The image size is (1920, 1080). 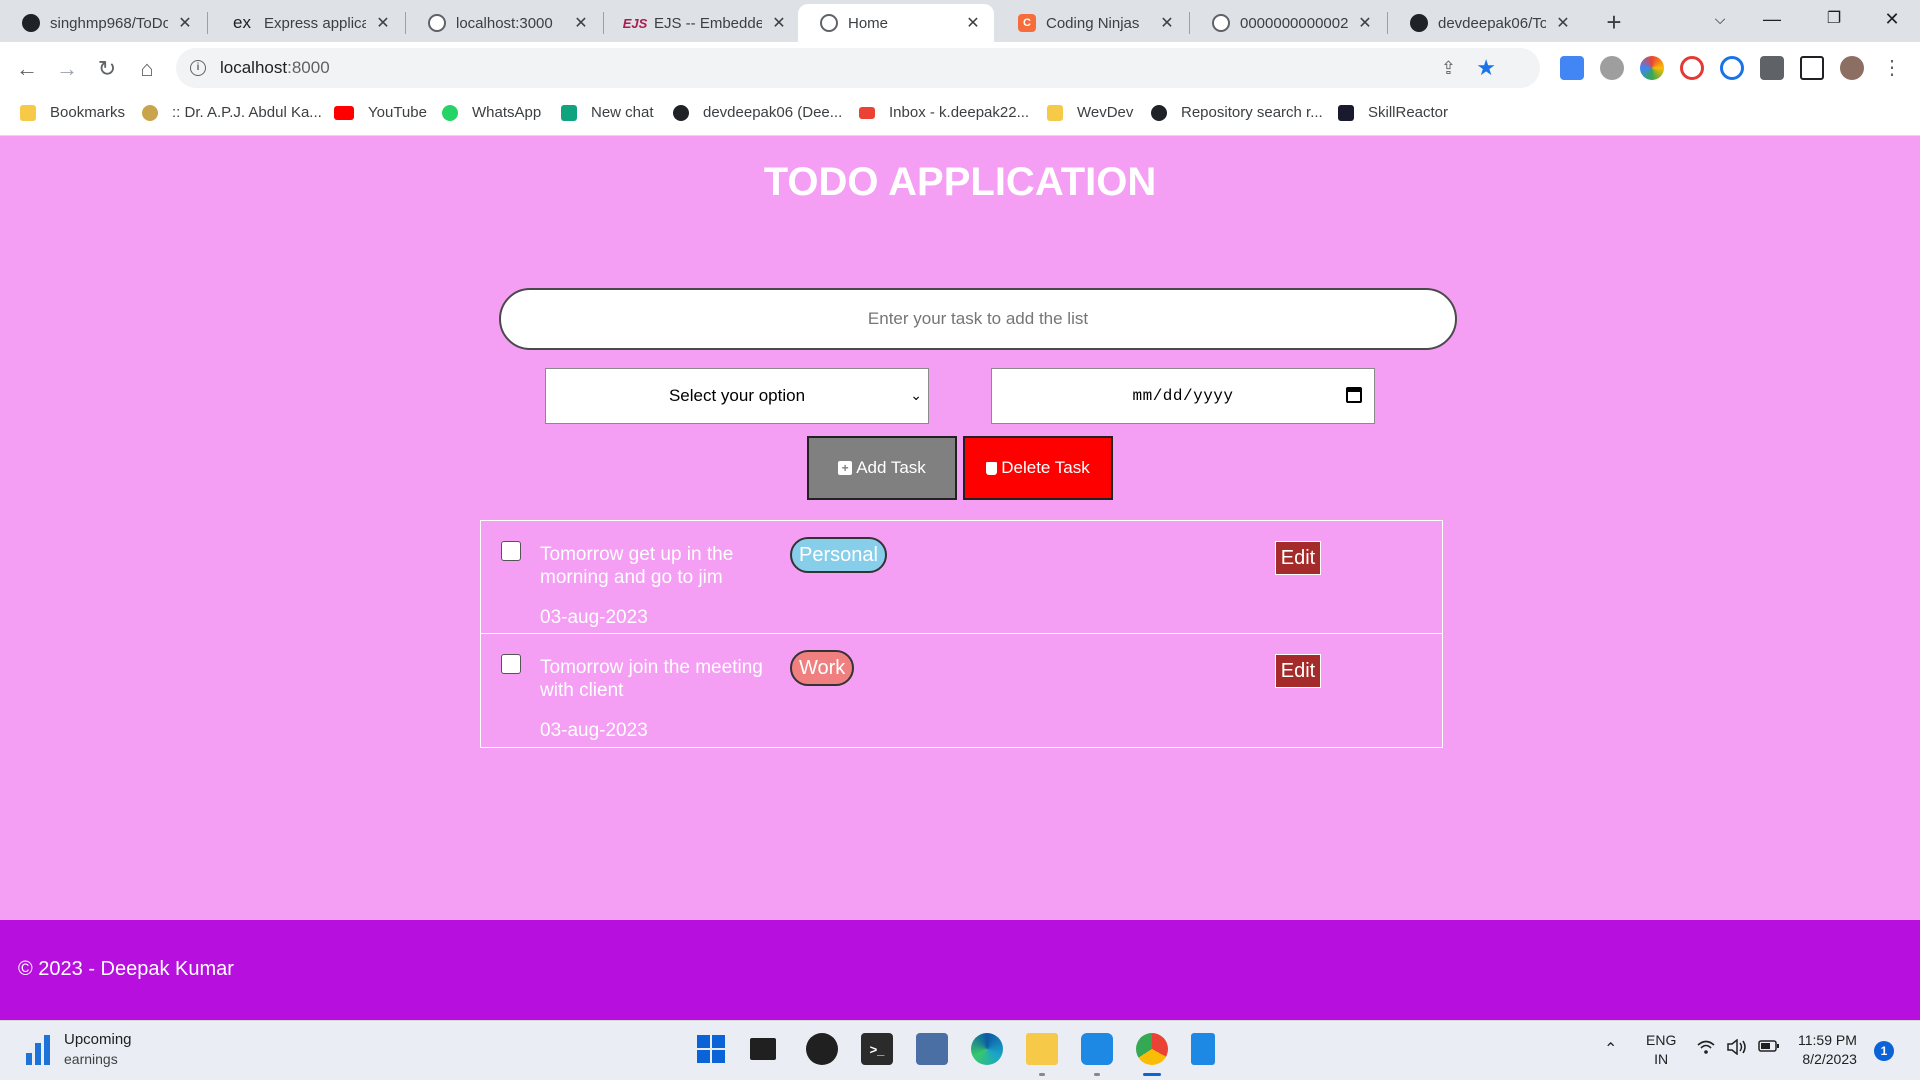 What do you see at coordinates (88, 112) in the screenshot?
I see `bookmark-label: Bookmarks` at bounding box center [88, 112].